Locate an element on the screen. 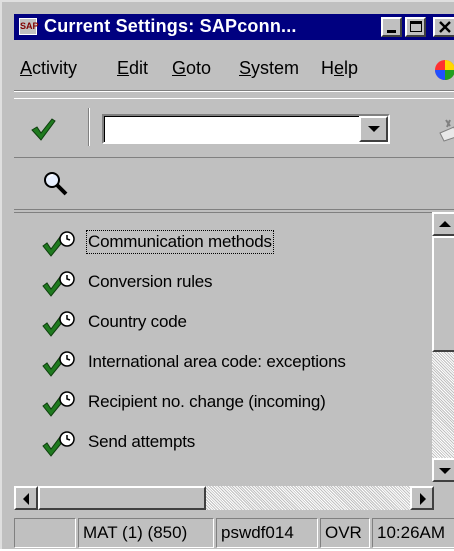 Image resolution: width=454 pixels, height=551 pixels. status-mode: OVR is located at coordinates (345, 533).